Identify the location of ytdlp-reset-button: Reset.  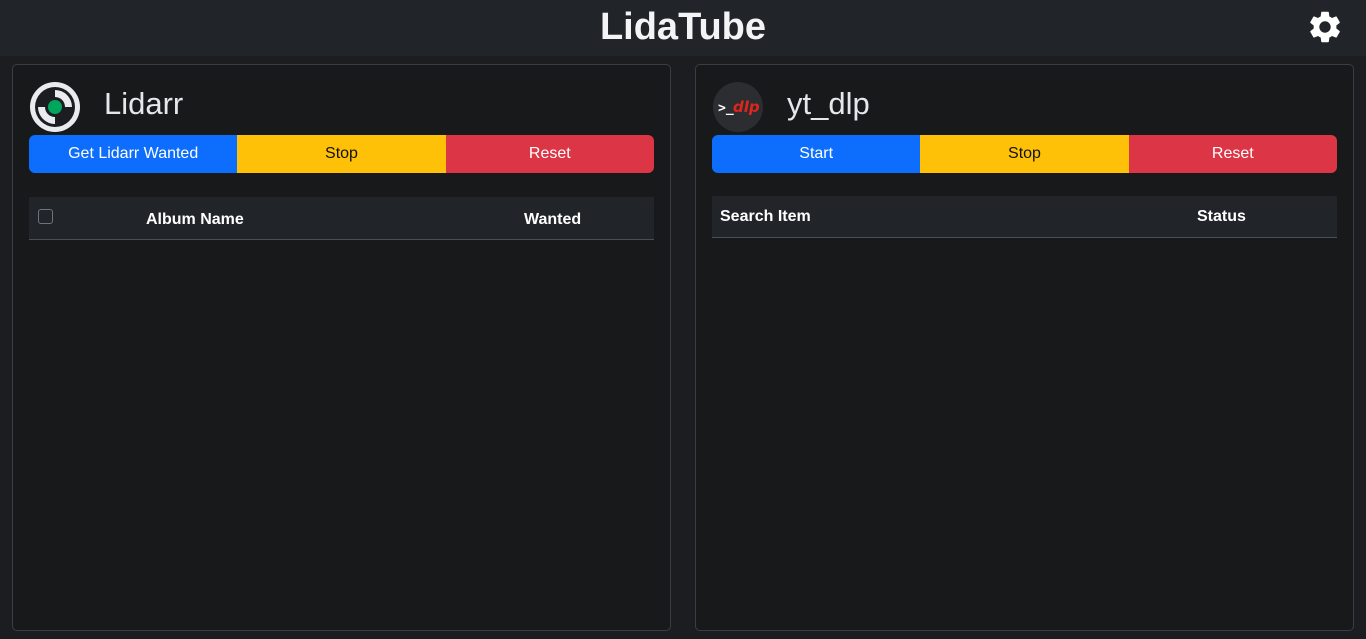
(1232, 154).